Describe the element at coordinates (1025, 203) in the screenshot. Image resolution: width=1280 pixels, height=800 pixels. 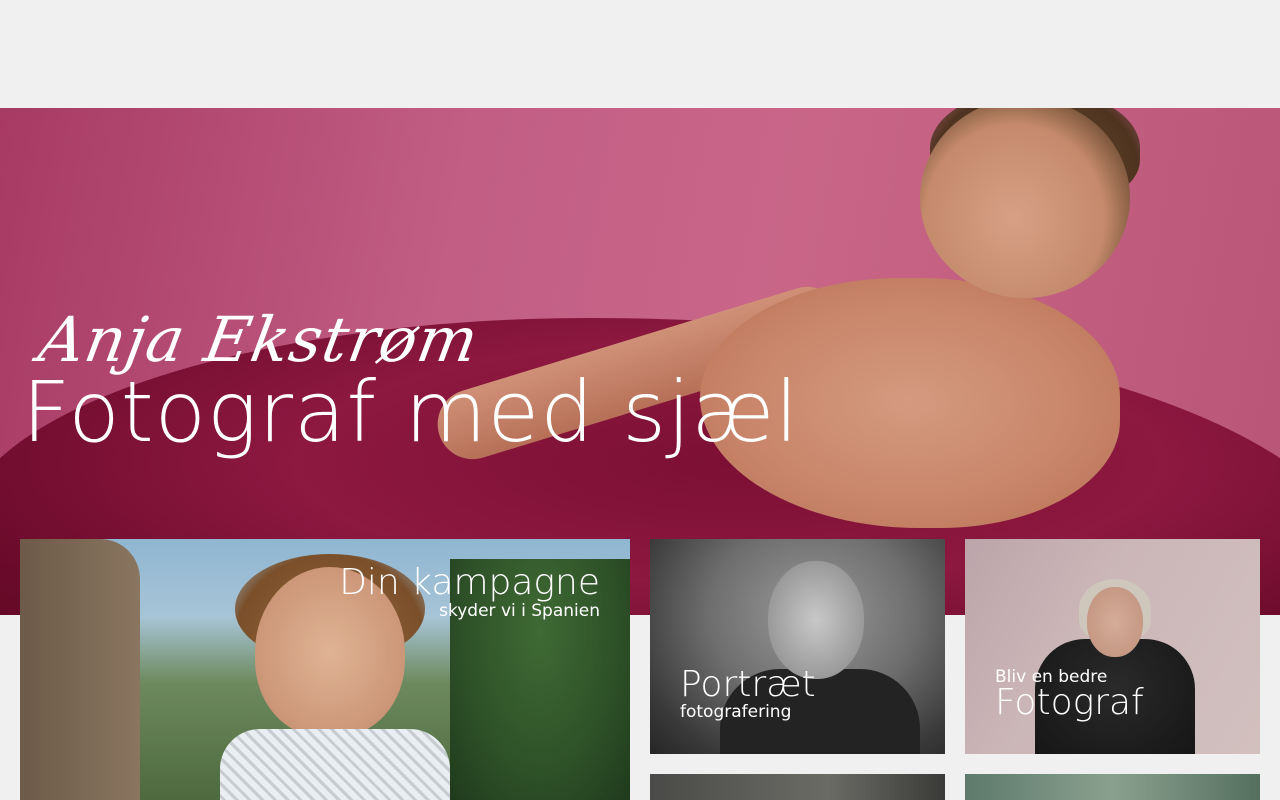
I see `hero-photo-face` at that location.